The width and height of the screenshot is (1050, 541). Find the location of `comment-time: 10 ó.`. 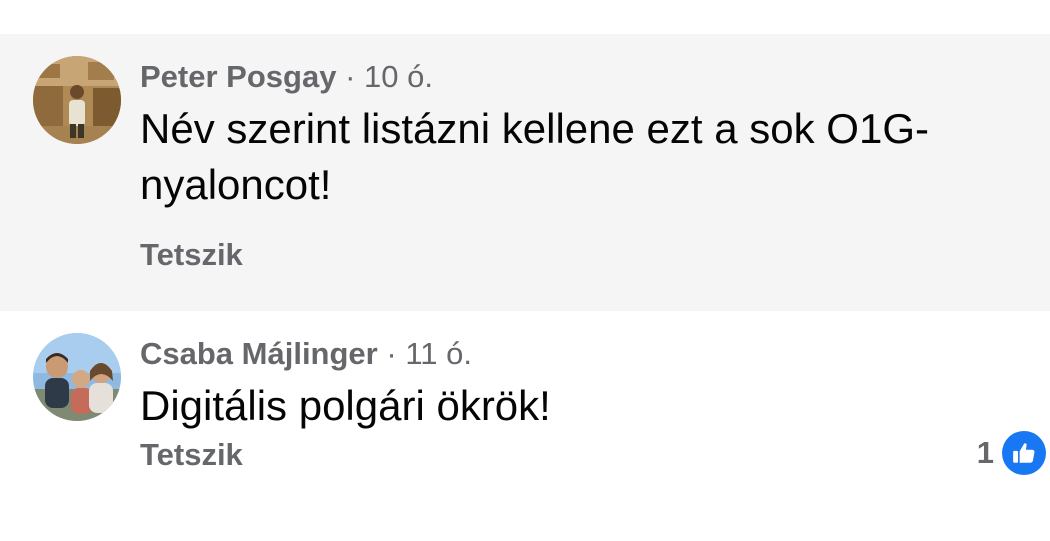

comment-time: 10 ó. is located at coordinates (398, 76).